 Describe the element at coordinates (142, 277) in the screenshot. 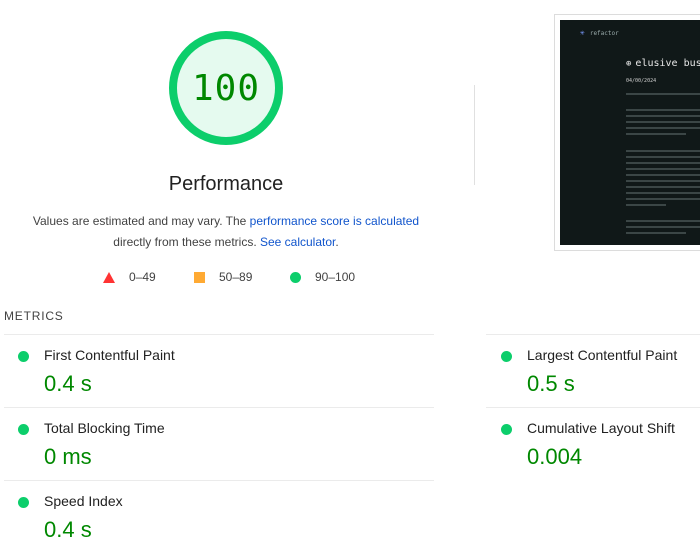

I see `legend-fail-label: 0–49` at that location.